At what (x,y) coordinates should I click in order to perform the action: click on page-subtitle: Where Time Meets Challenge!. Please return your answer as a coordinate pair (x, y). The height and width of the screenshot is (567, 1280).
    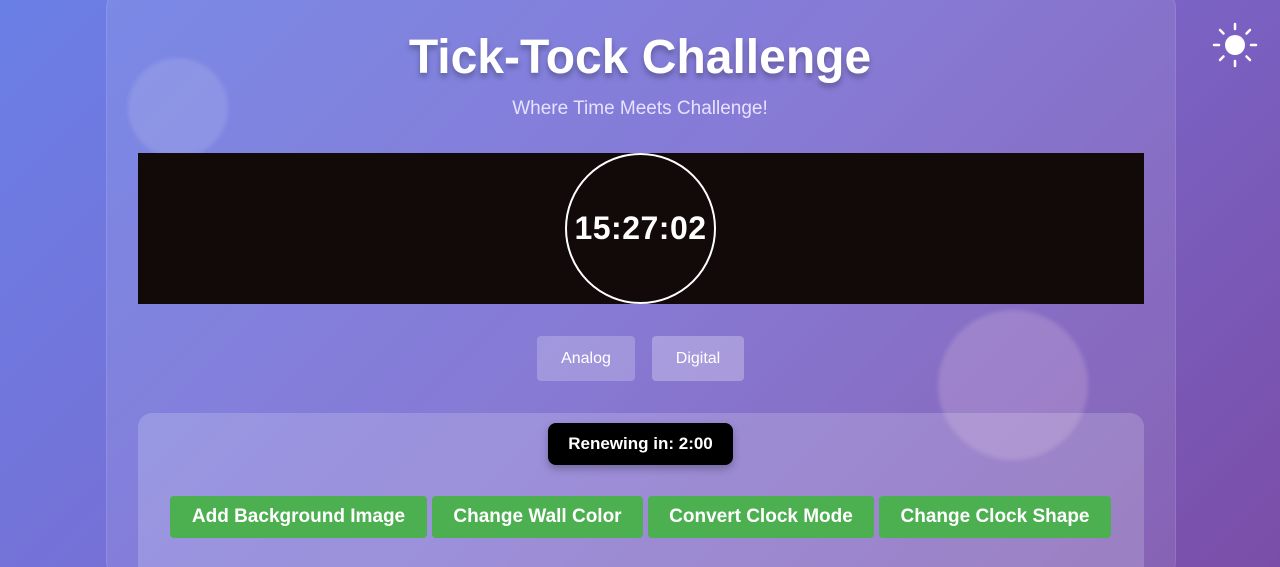
    Looking at the image, I should click on (640, 108).